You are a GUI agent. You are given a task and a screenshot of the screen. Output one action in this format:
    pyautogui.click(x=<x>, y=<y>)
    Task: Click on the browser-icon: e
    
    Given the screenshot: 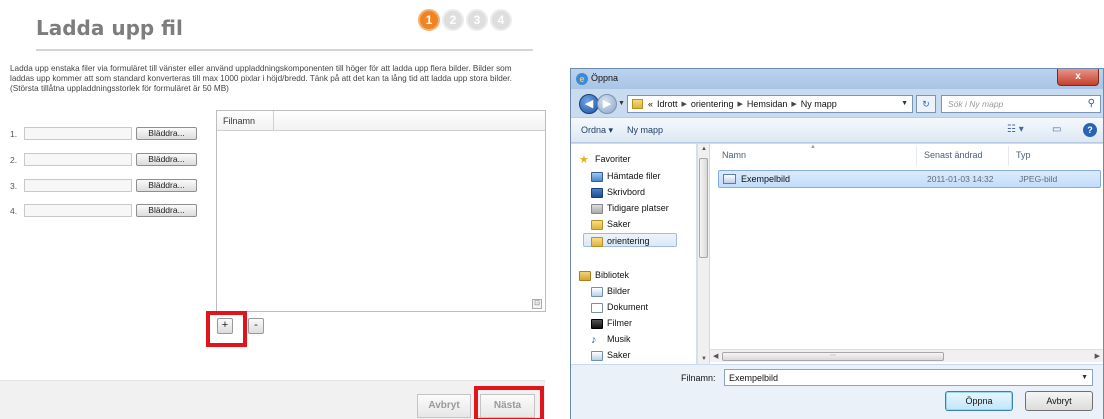 What is the action you would take?
    pyautogui.click(x=582, y=79)
    